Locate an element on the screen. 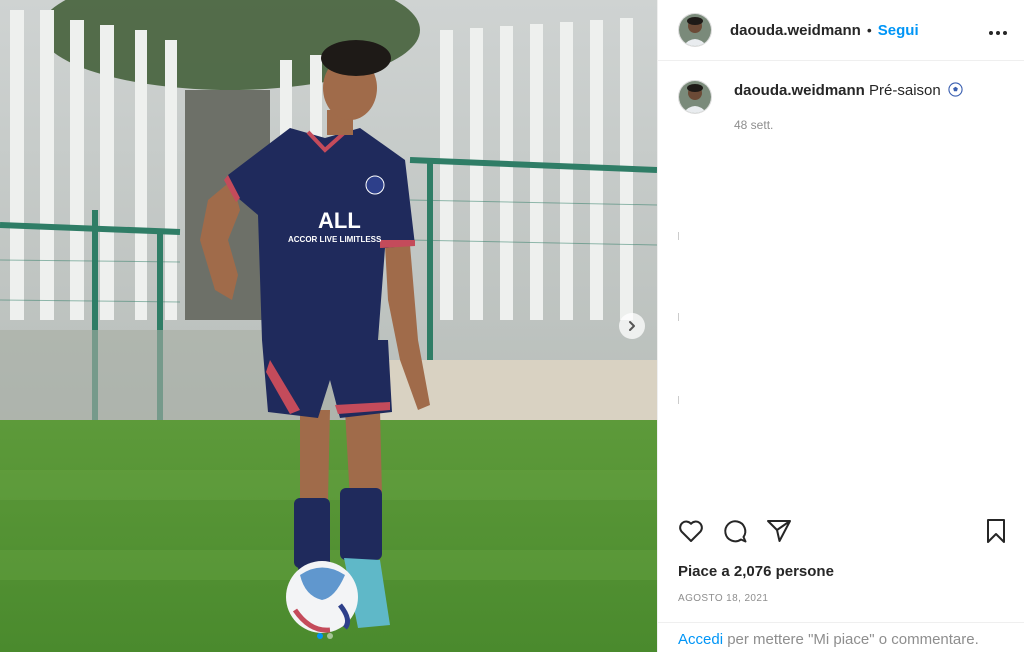 This screenshot has height=652, width=1024. shirt-sponsor: ALL is located at coordinates (339, 220).